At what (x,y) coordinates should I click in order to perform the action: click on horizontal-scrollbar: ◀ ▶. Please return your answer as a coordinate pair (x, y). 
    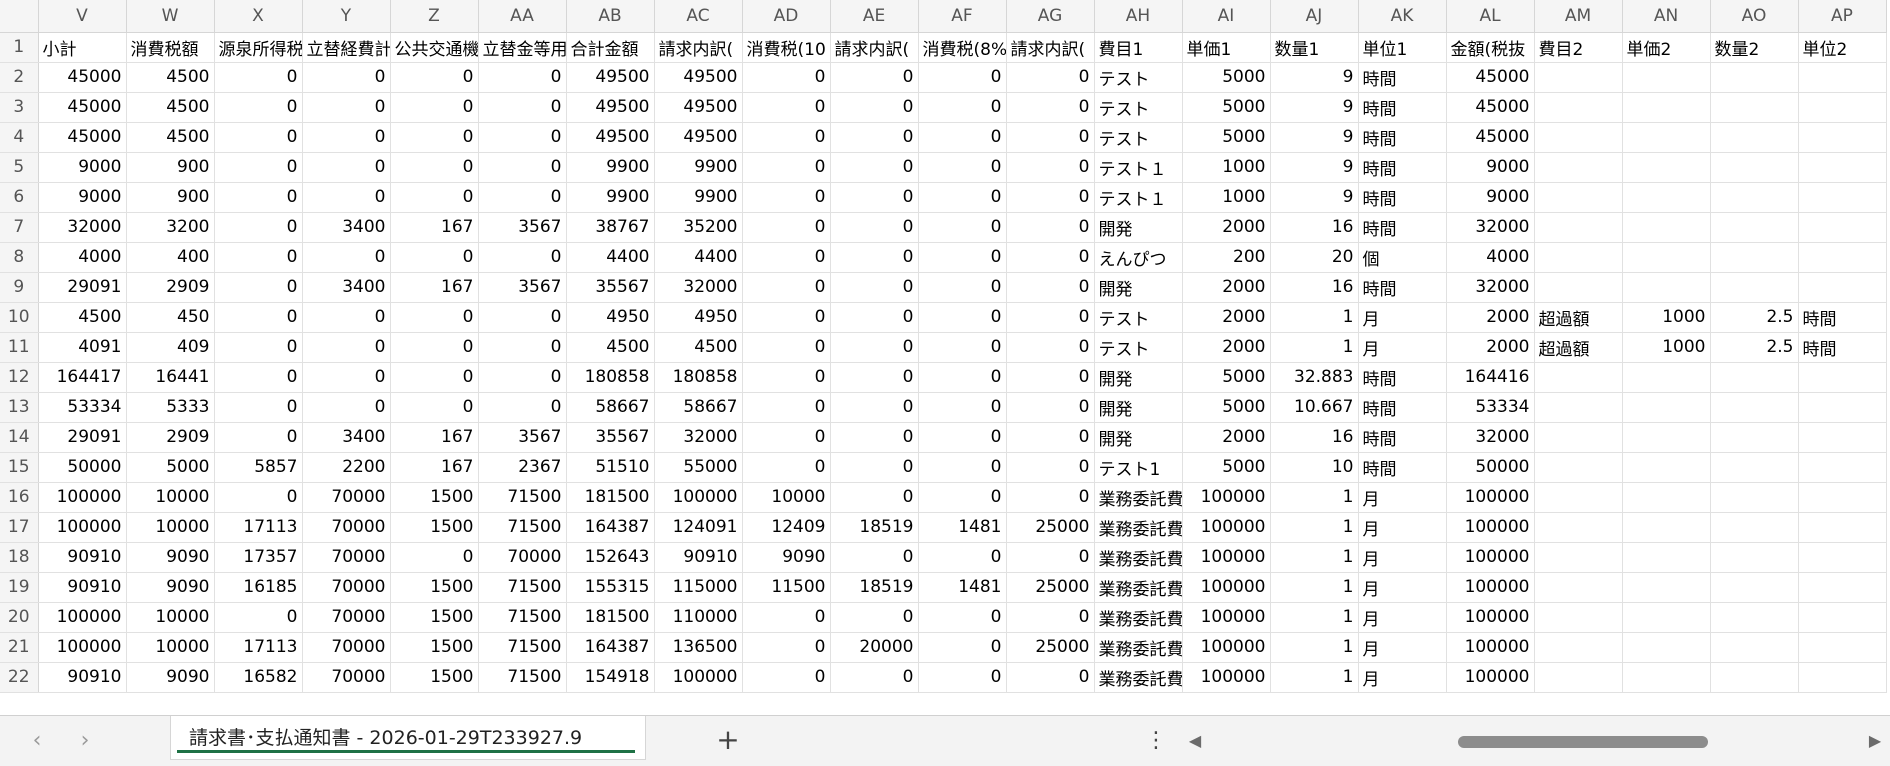
    Looking at the image, I should click on (1535, 741).